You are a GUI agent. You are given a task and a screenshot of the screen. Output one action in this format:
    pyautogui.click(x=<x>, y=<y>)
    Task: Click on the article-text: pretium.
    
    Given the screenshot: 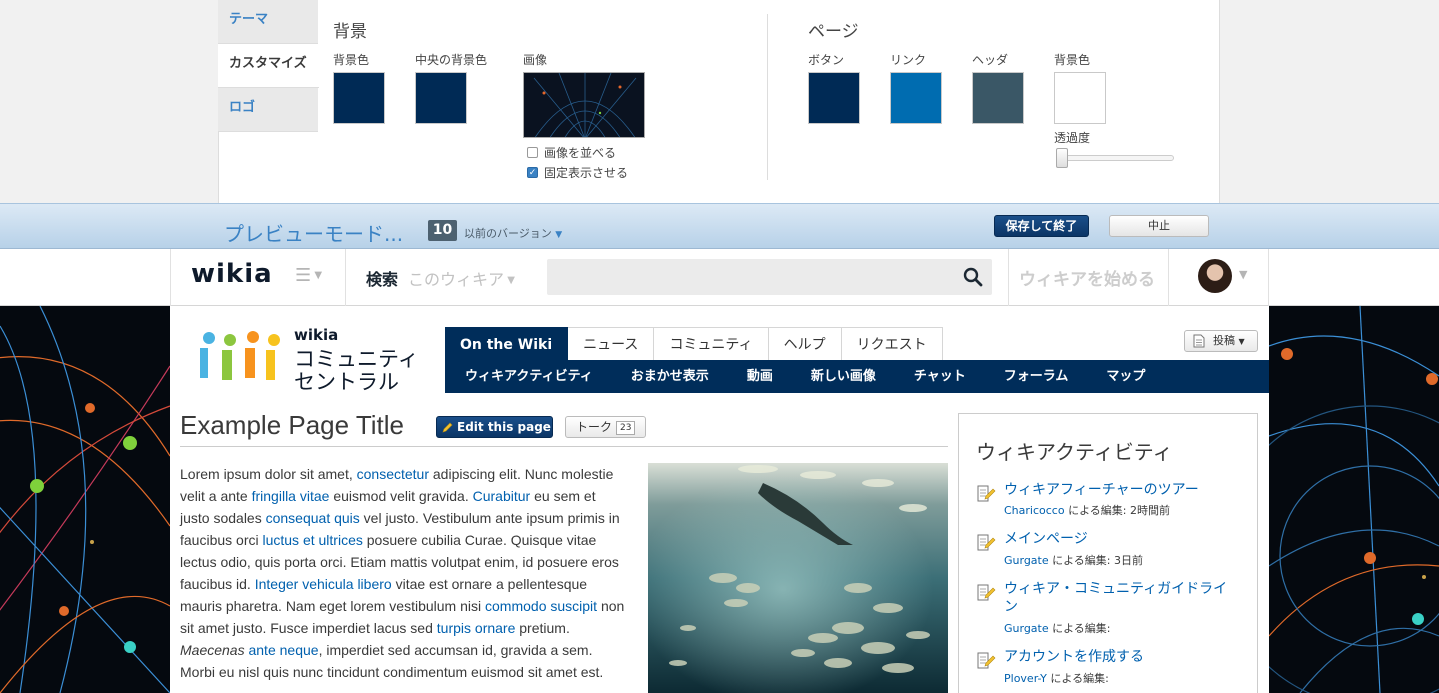 What is the action you would take?
    pyautogui.click(x=542, y=628)
    